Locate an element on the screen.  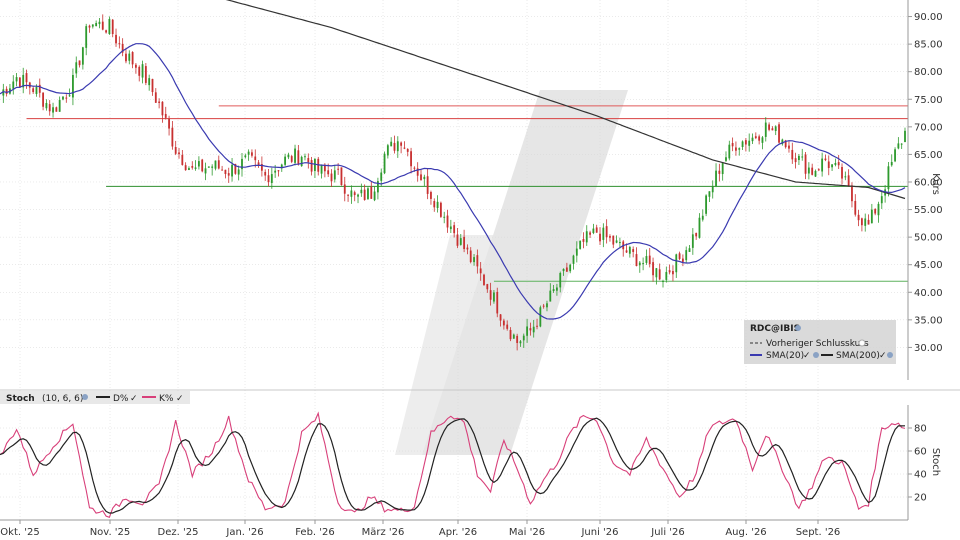
price-tick-label: 70.00 is located at coordinates (928, 127).